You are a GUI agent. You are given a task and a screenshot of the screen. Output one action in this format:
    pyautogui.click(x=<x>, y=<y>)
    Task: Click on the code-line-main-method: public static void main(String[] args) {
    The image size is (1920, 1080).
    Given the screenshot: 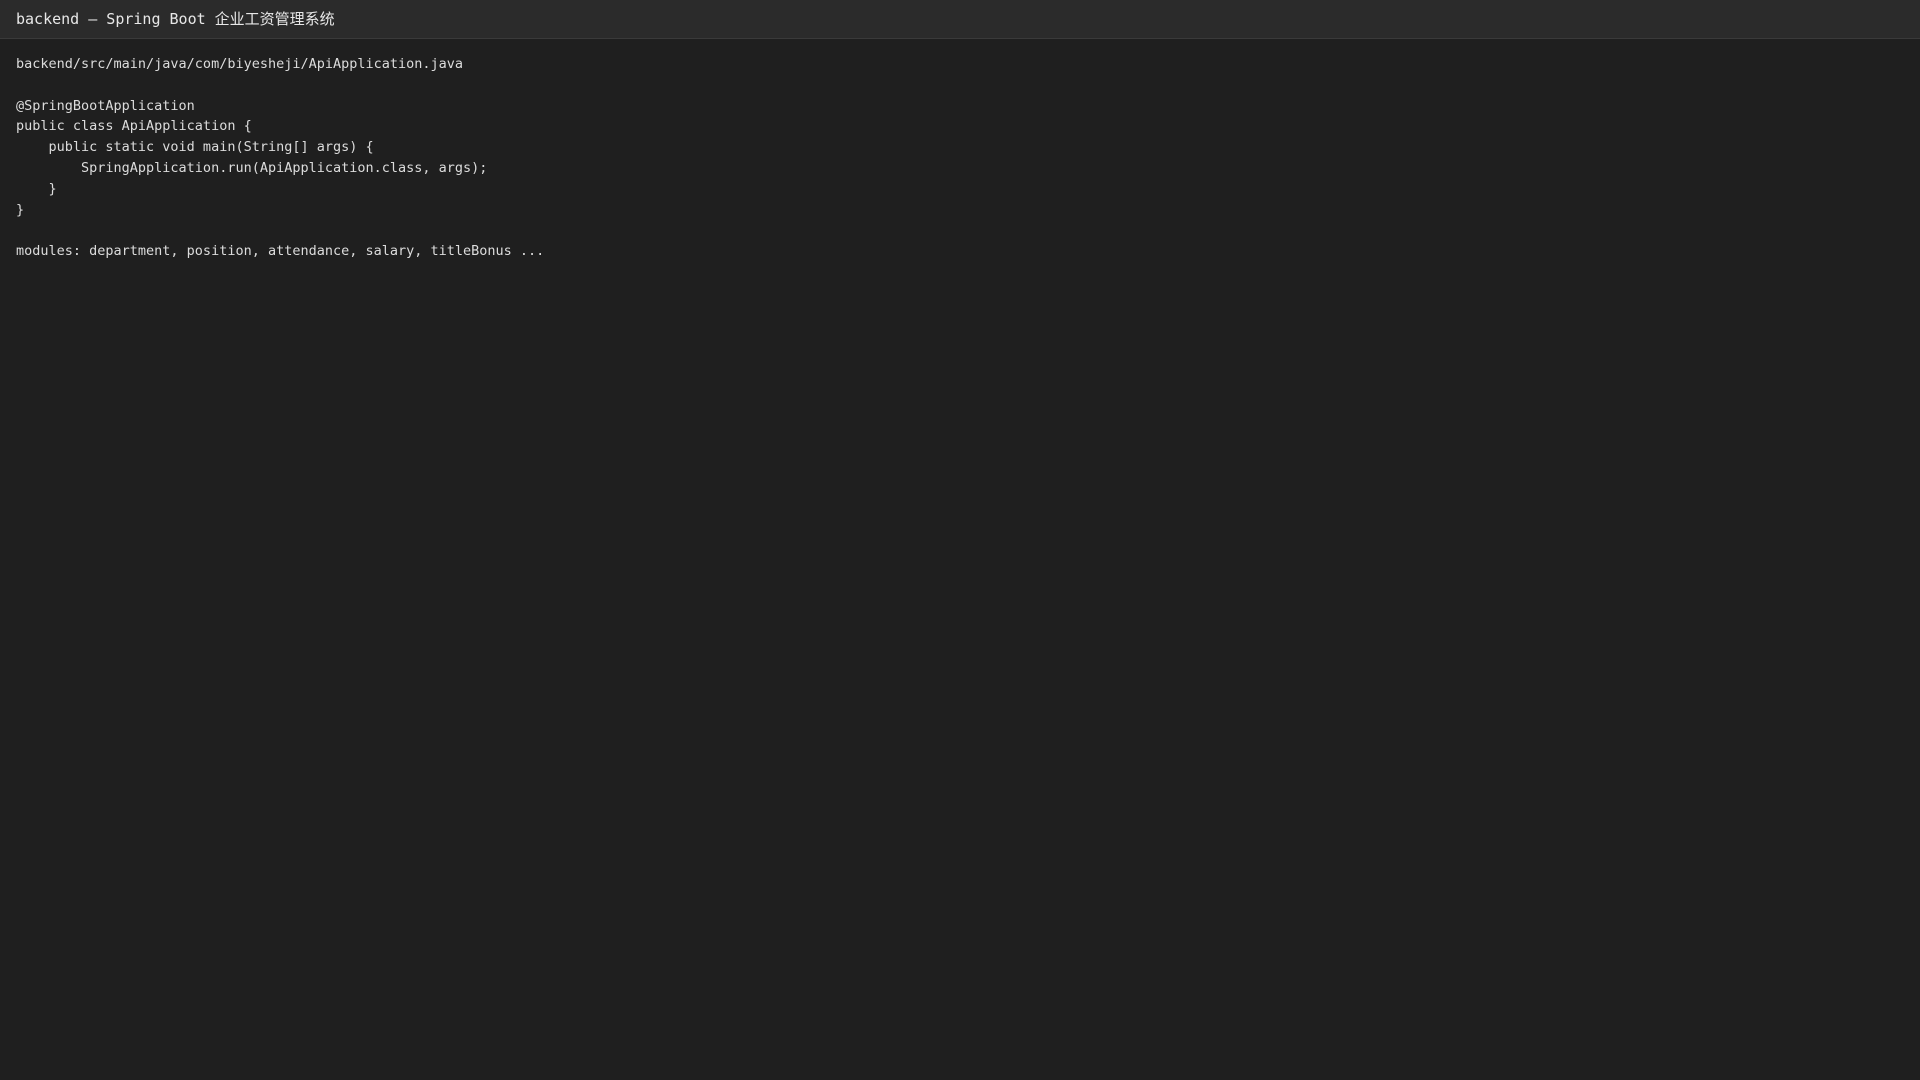 What is the action you would take?
    pyautogui.click(x=195, y=147)
    